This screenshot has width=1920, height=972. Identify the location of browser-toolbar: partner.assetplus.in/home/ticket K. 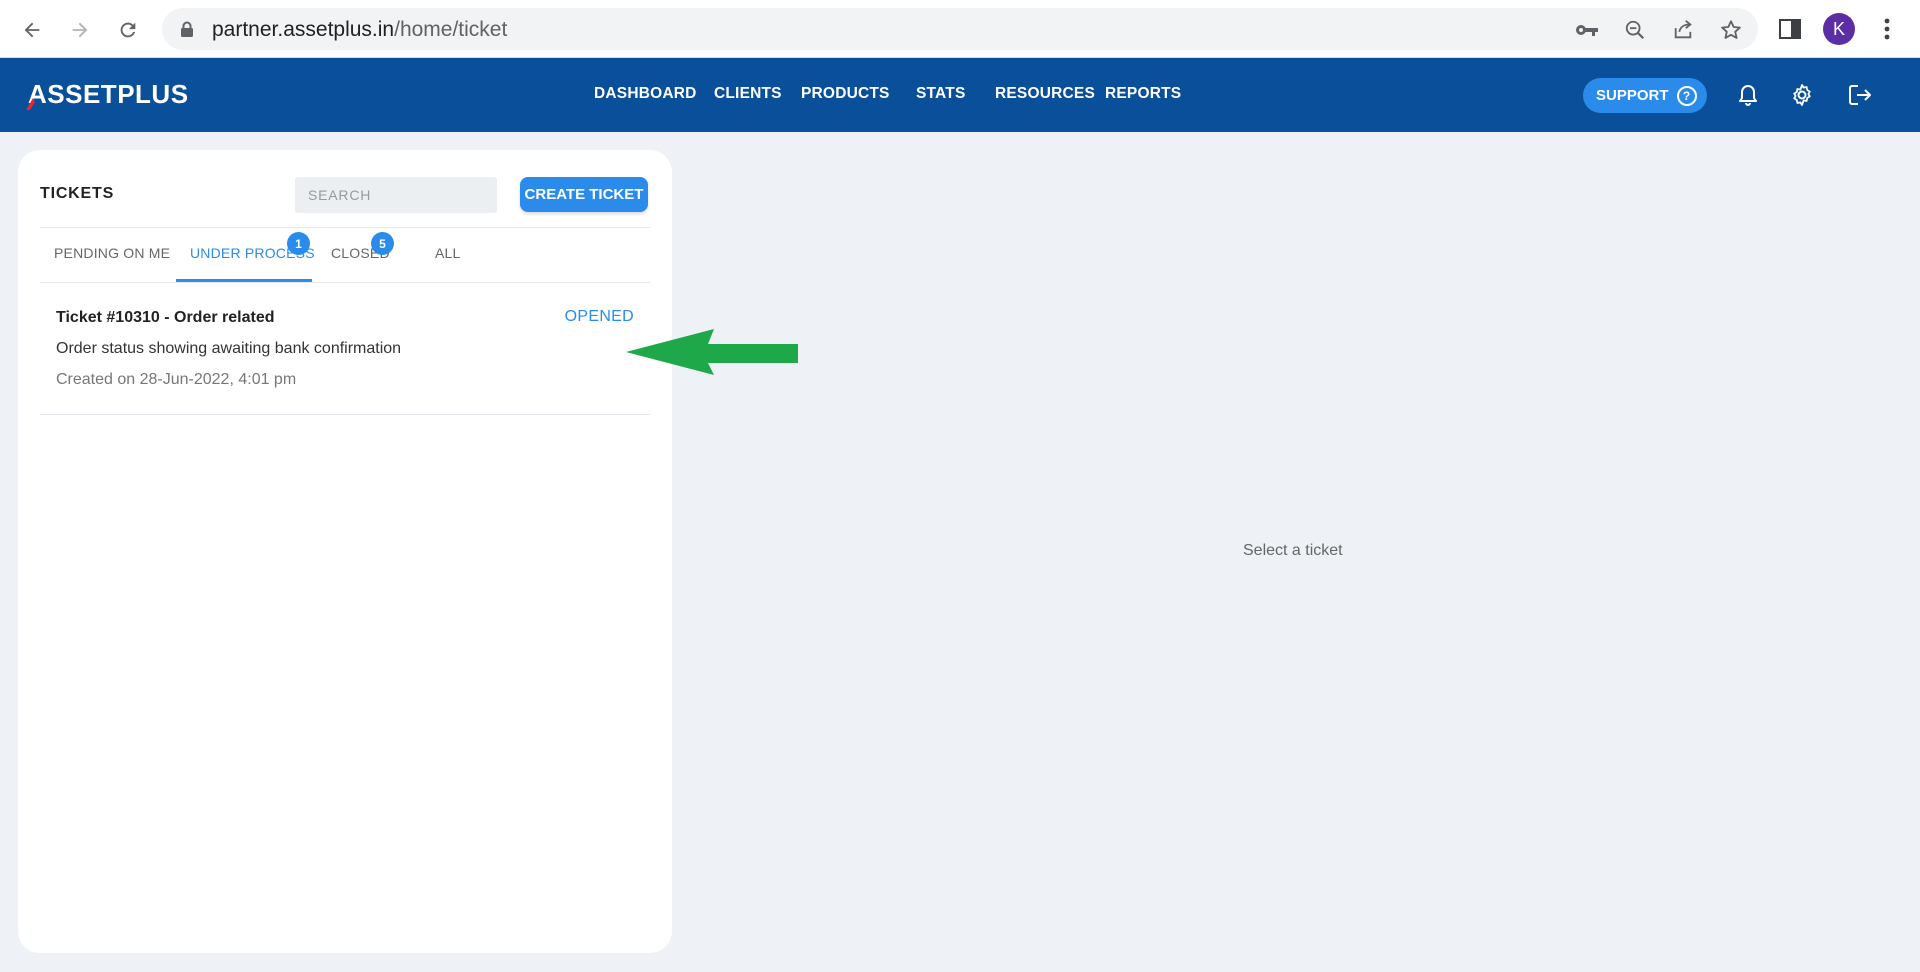
(960, 29).